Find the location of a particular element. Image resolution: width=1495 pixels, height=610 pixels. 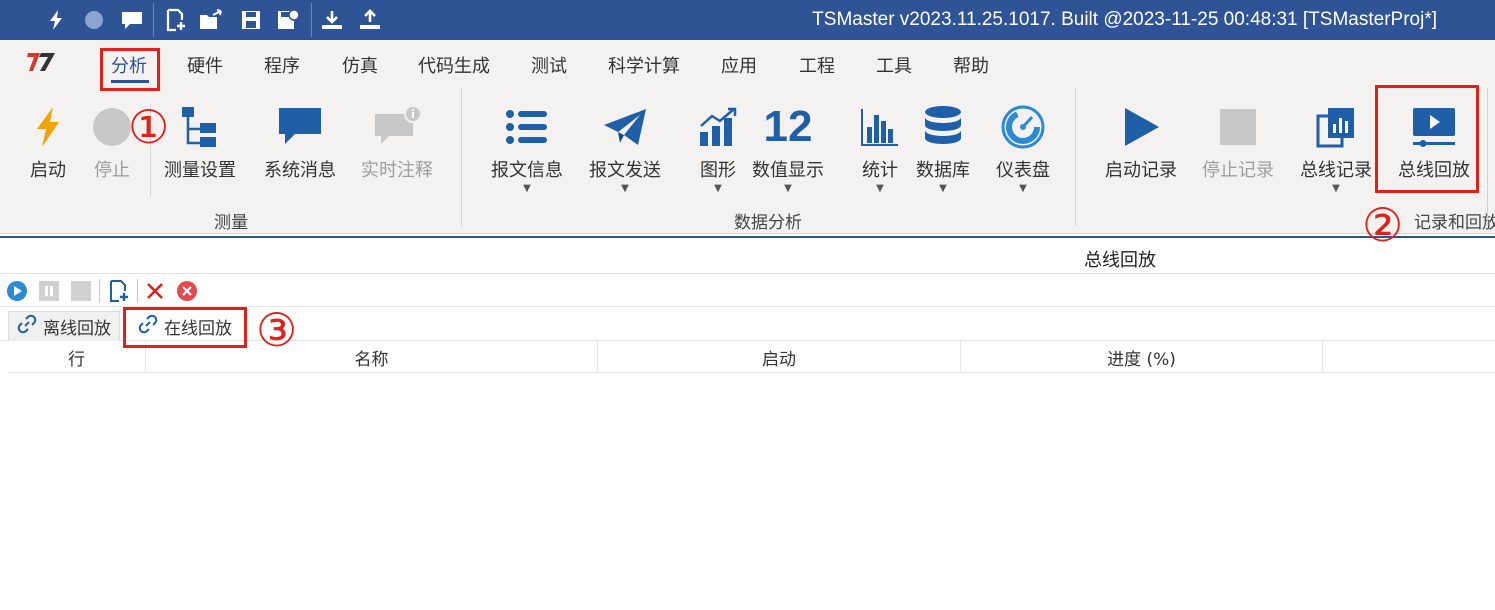

annotation-step-1: ① is located at coordinates (149, 127).